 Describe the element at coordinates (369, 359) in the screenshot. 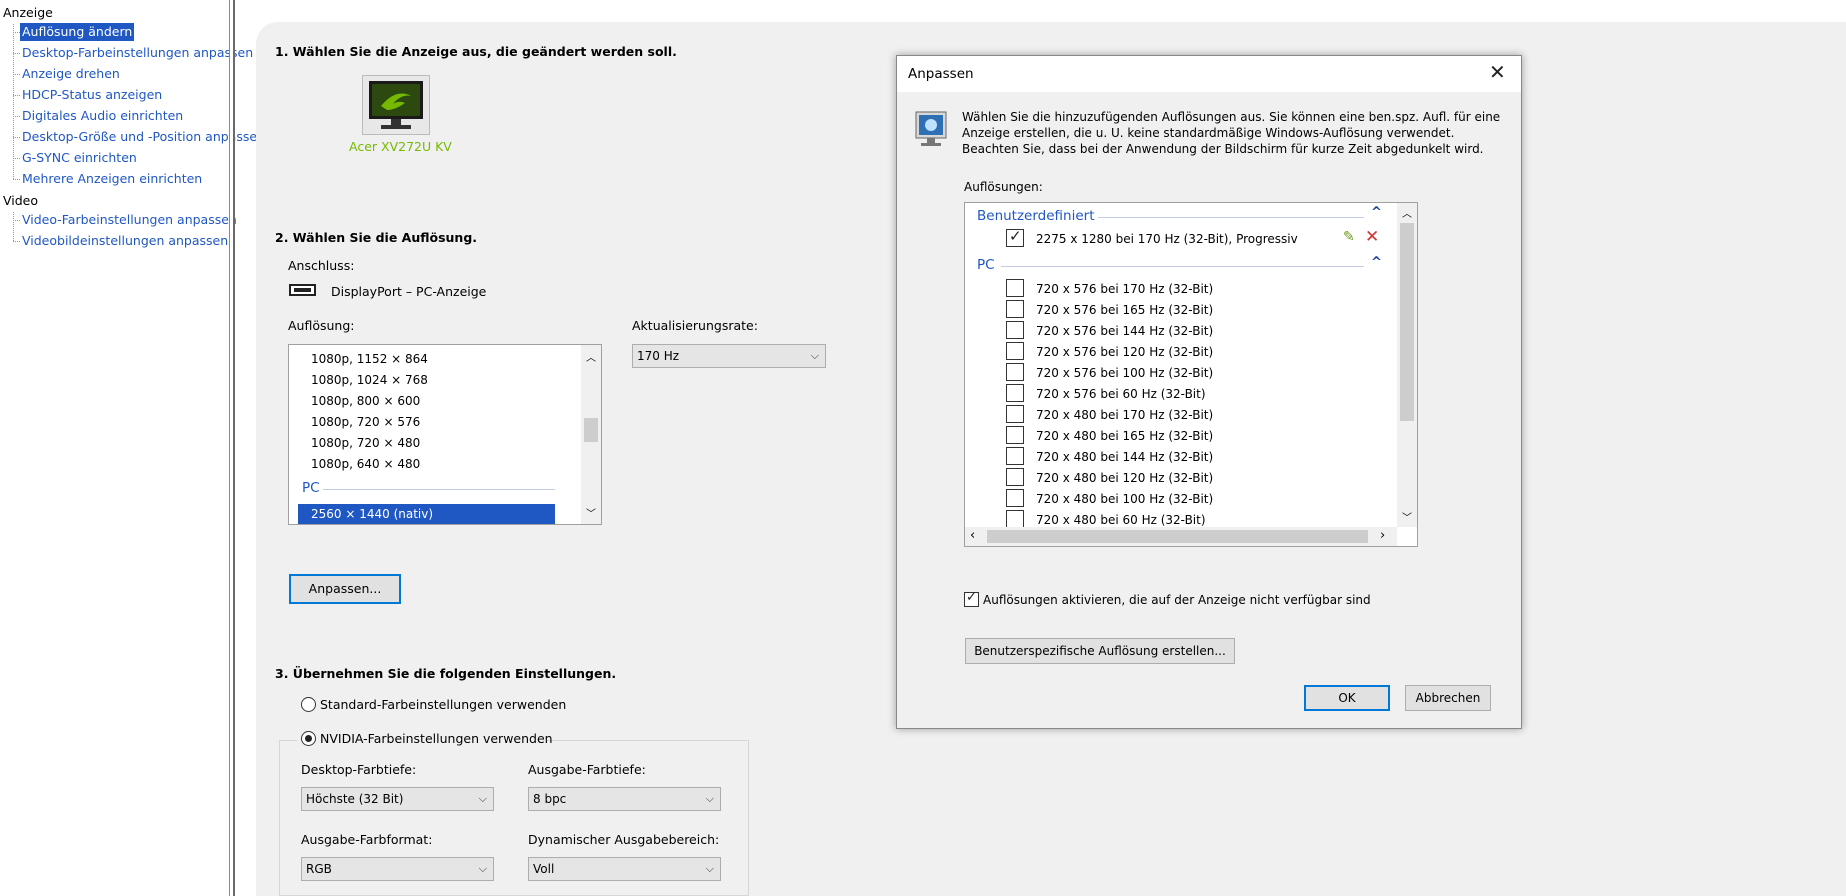

I see `list-item: 1080p, 1152 × 864` at that location.